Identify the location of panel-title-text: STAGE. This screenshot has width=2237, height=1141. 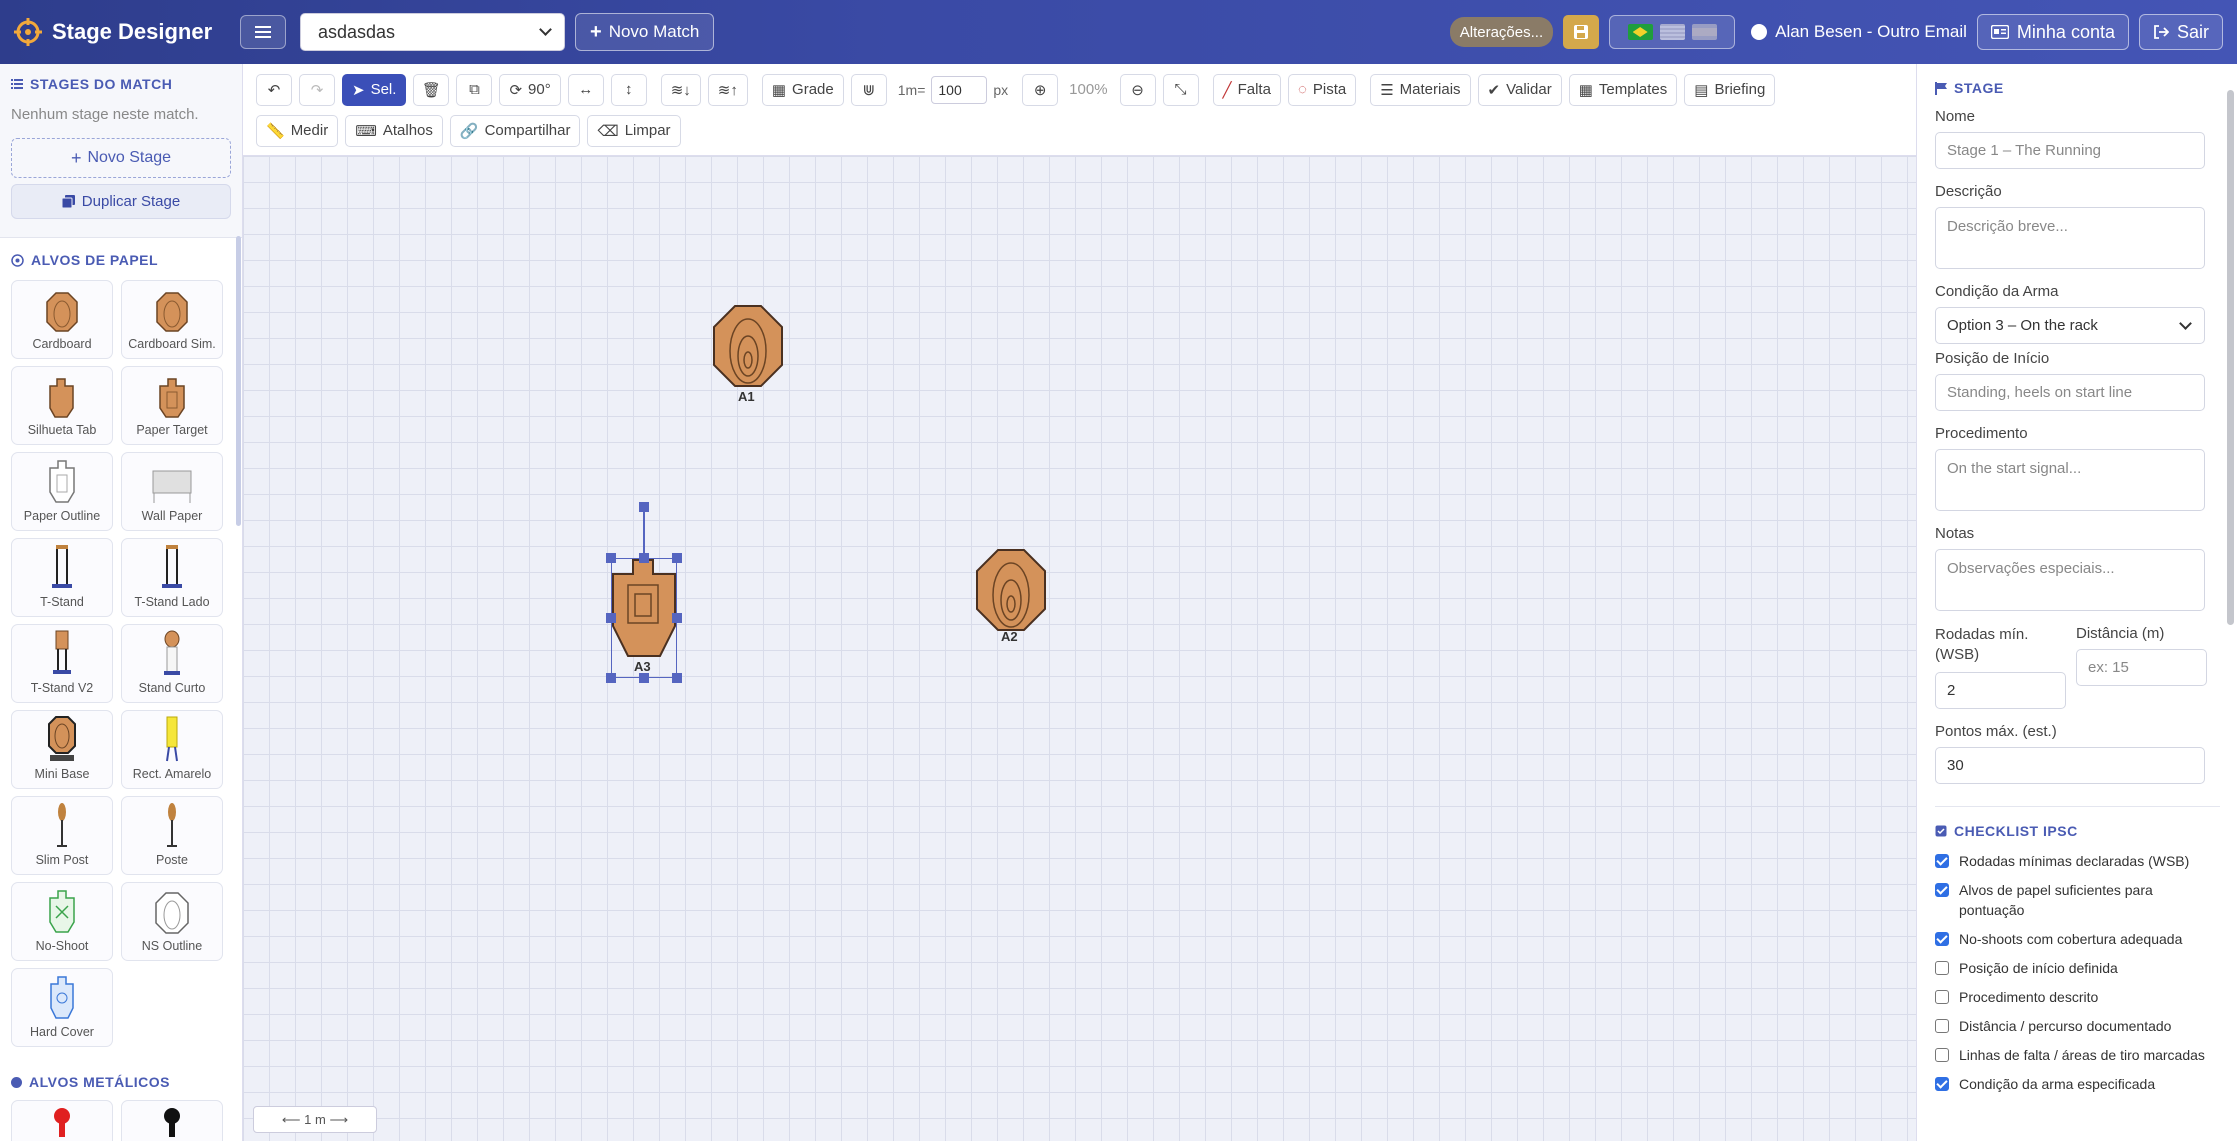
(1979, 88).